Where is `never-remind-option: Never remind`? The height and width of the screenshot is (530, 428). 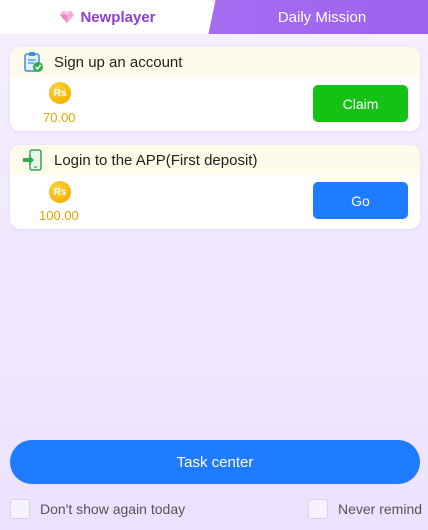
never-remind-option: Never remind is located at coordinates (365, 509).